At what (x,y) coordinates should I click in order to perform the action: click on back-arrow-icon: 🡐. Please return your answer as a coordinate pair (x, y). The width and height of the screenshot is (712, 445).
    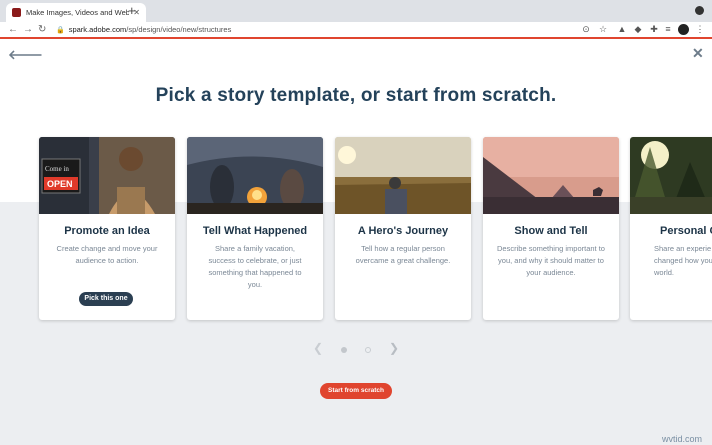
    Looking at the image, I should click on (25, 55).